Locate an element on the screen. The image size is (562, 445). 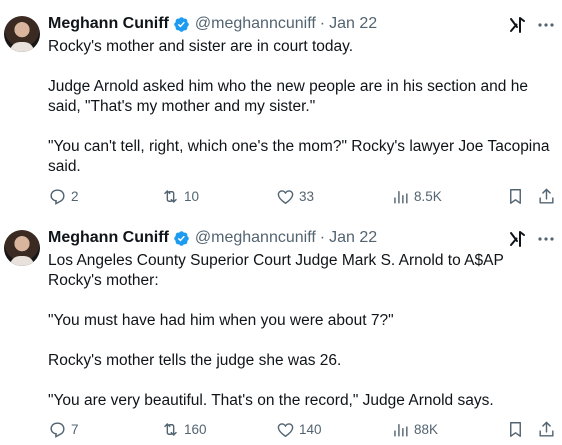
tweet-actions: 7 160 140 88K is located at coordinates (303, 429).